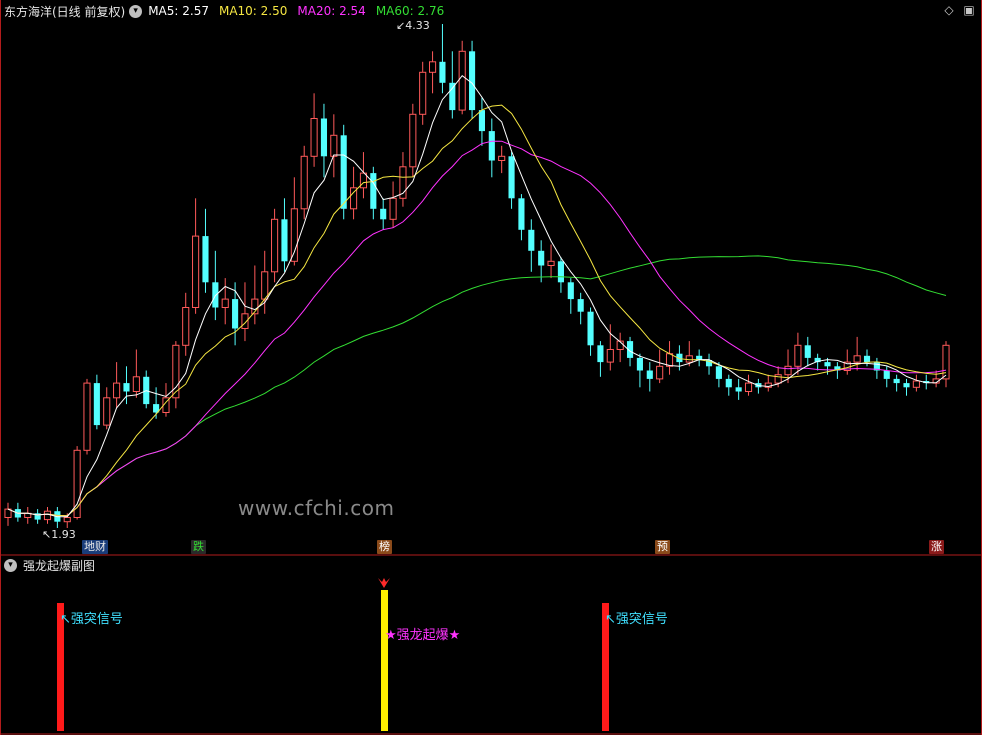  I want to click on sub-panel-header: ▾ 强龙起爆副图, so click(49, 565).